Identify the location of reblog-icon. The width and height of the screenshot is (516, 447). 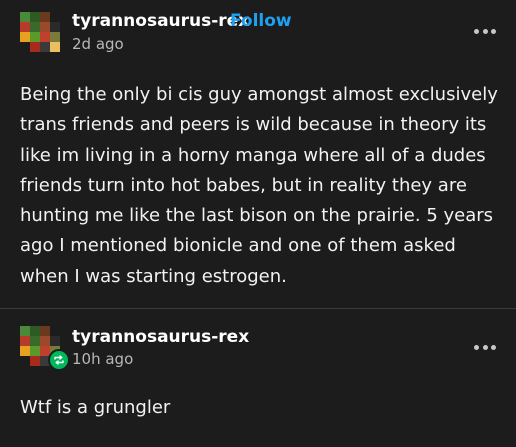
(59, 360).